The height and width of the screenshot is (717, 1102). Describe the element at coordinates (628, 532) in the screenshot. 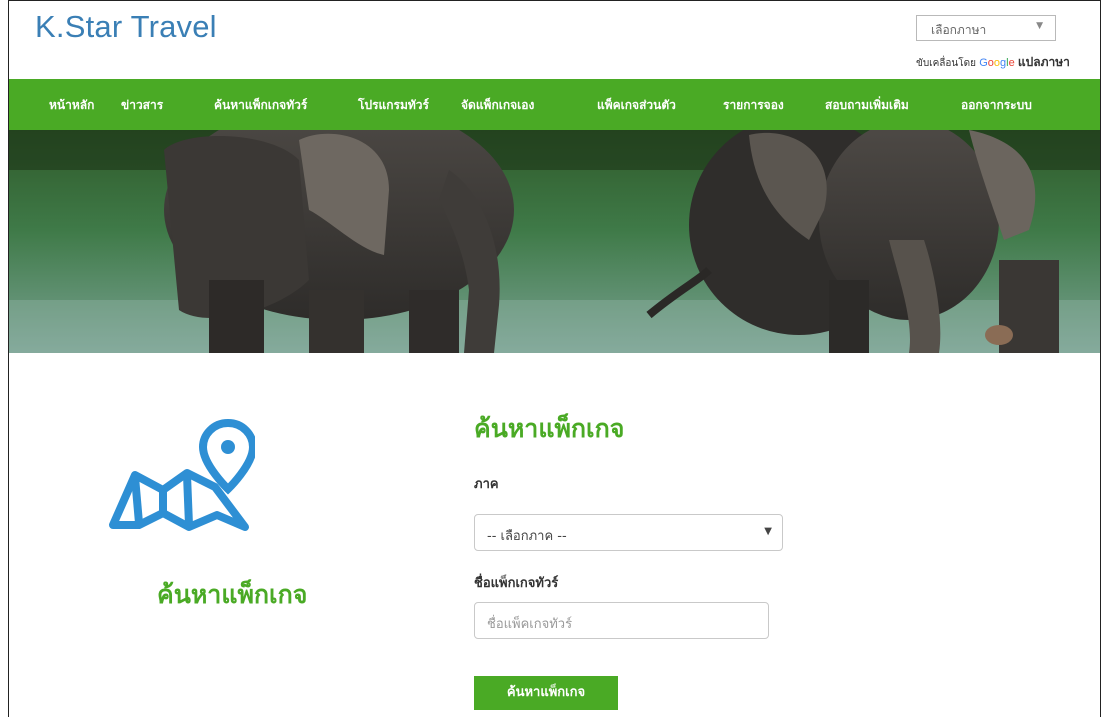

I see `region-select: -- เลือกภาค -- ▼` at that location.